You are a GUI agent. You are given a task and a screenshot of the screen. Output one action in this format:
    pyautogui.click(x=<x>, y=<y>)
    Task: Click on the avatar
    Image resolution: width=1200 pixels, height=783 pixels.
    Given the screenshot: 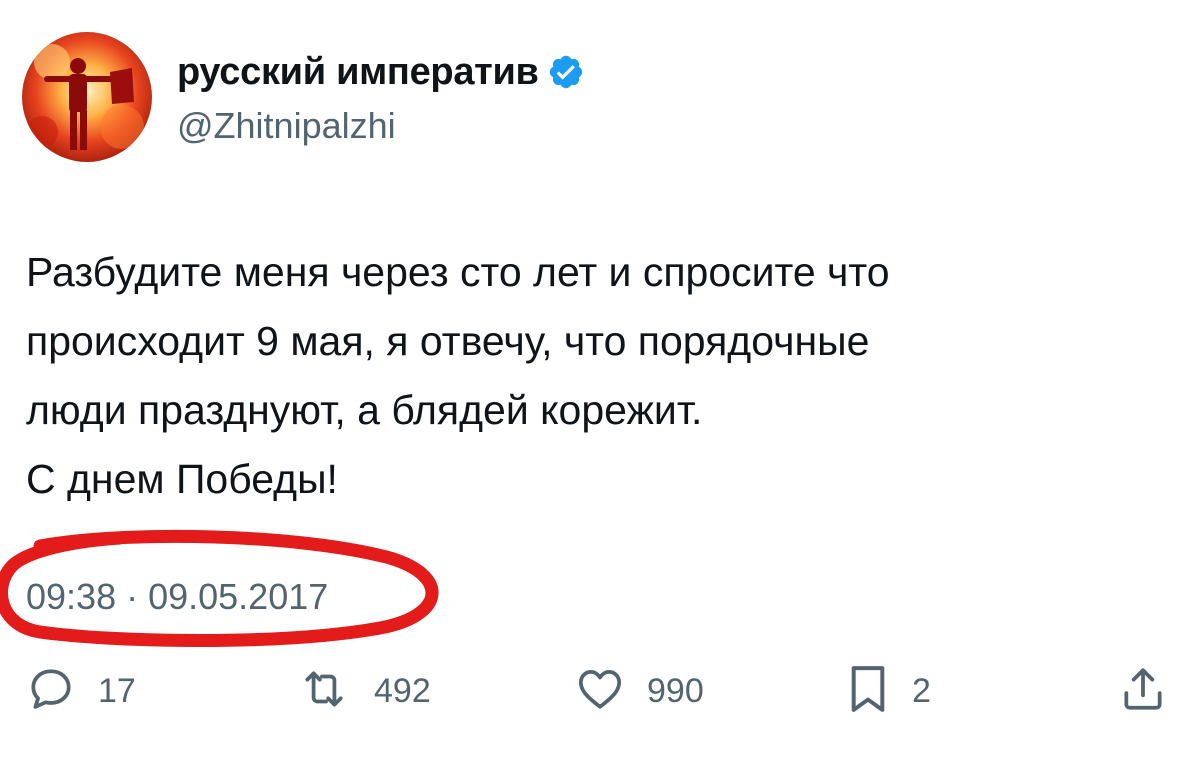 What is the action you would take?
    pyautogui.click(x=87, y=97)
    